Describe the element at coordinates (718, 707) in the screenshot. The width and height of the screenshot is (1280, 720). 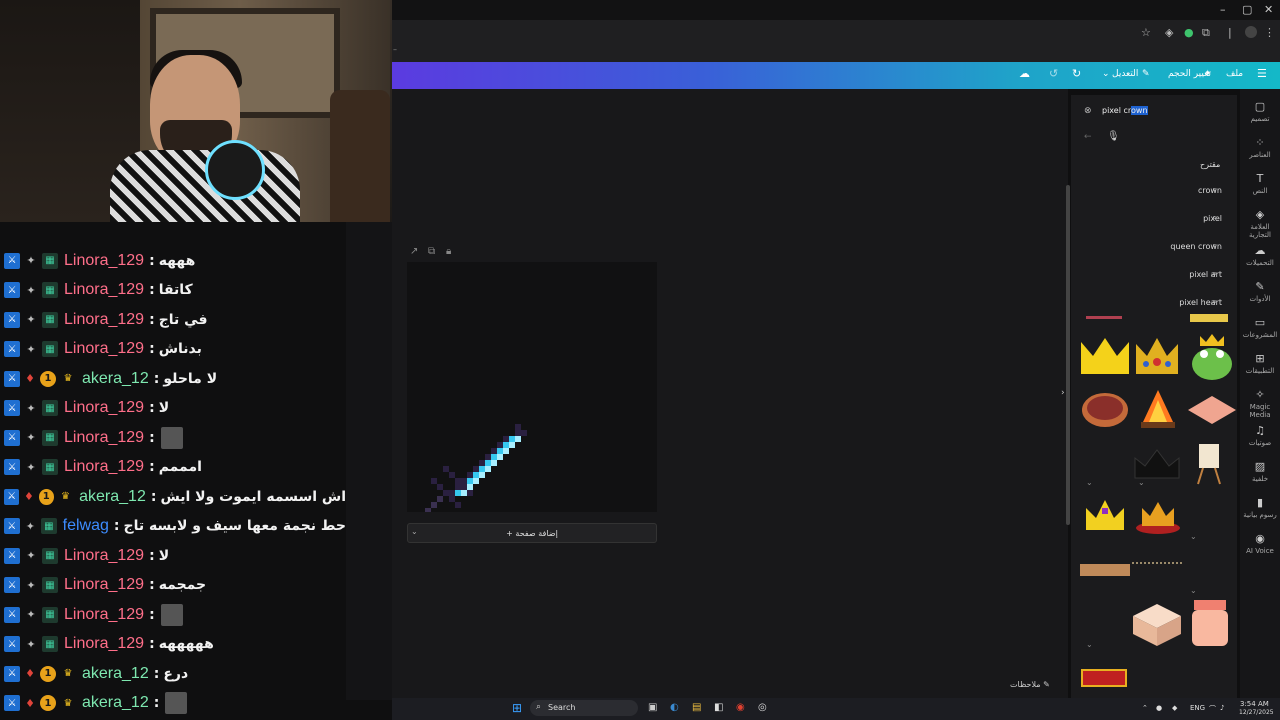
I see `store-icon: ◧` at that location.